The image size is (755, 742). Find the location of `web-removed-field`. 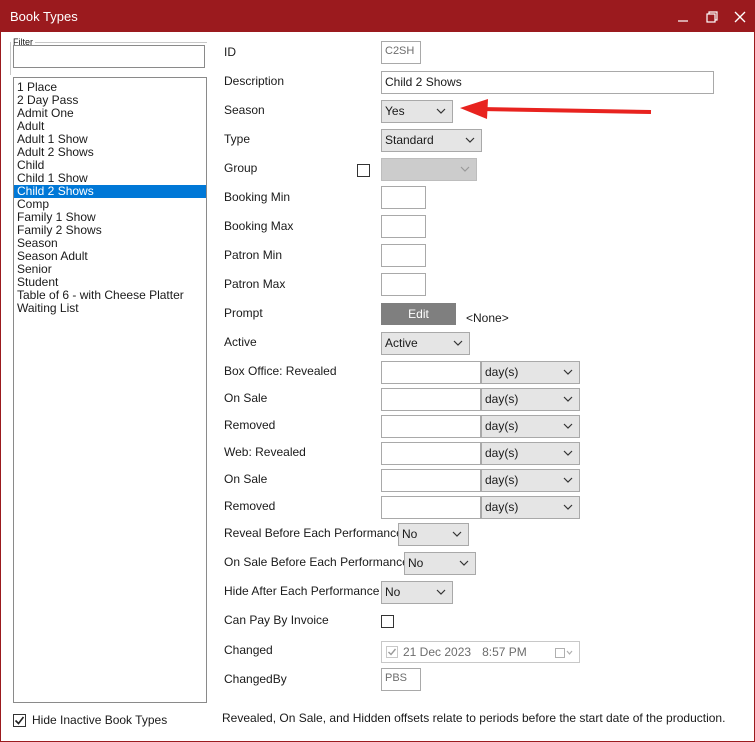

web-removed-field is located at coordinates (431, 507).